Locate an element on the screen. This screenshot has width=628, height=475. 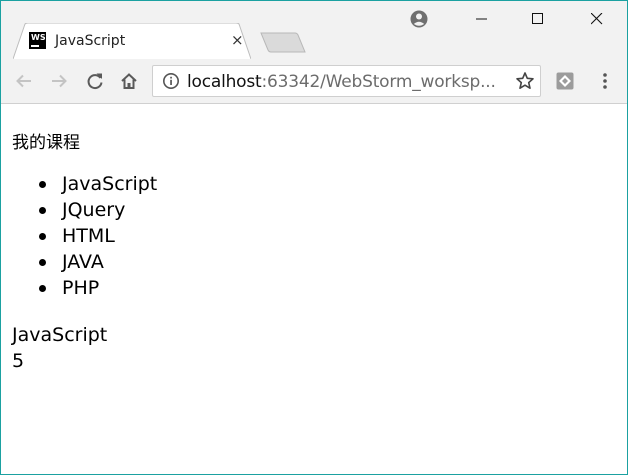
reload-icon is located at coordinates (95, 81).